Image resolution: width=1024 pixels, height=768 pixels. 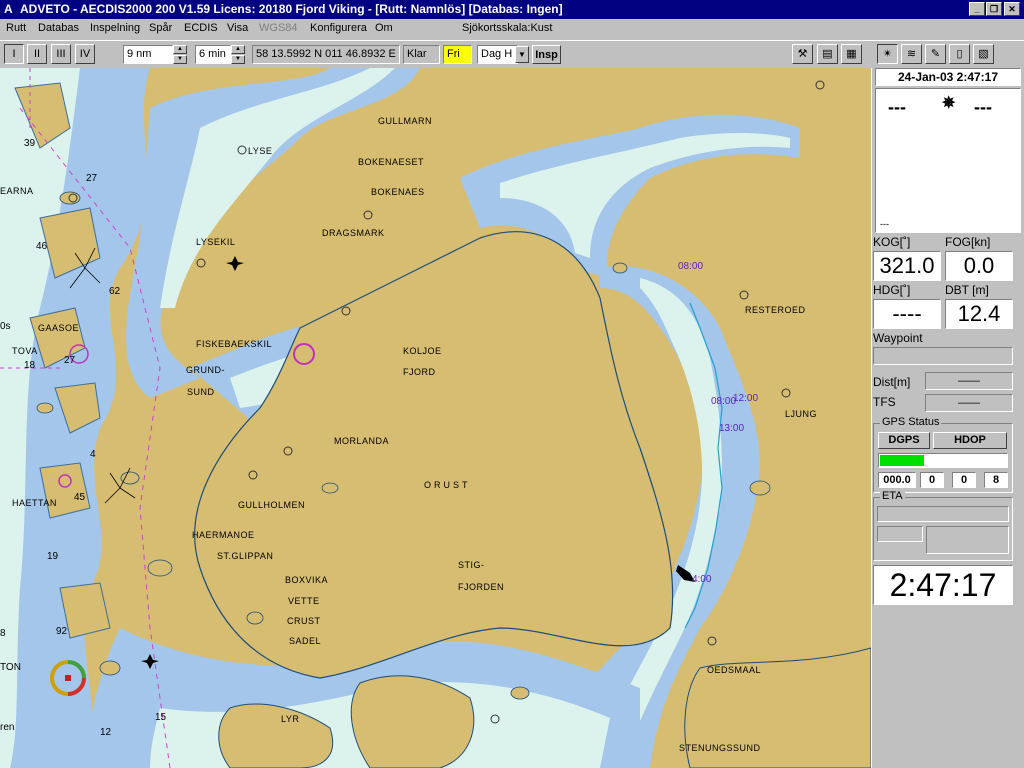 What do you see at coordinates (237, 28) in the screenshot?
I see `menu-visa: Visa` at bounding box center [237, 28].